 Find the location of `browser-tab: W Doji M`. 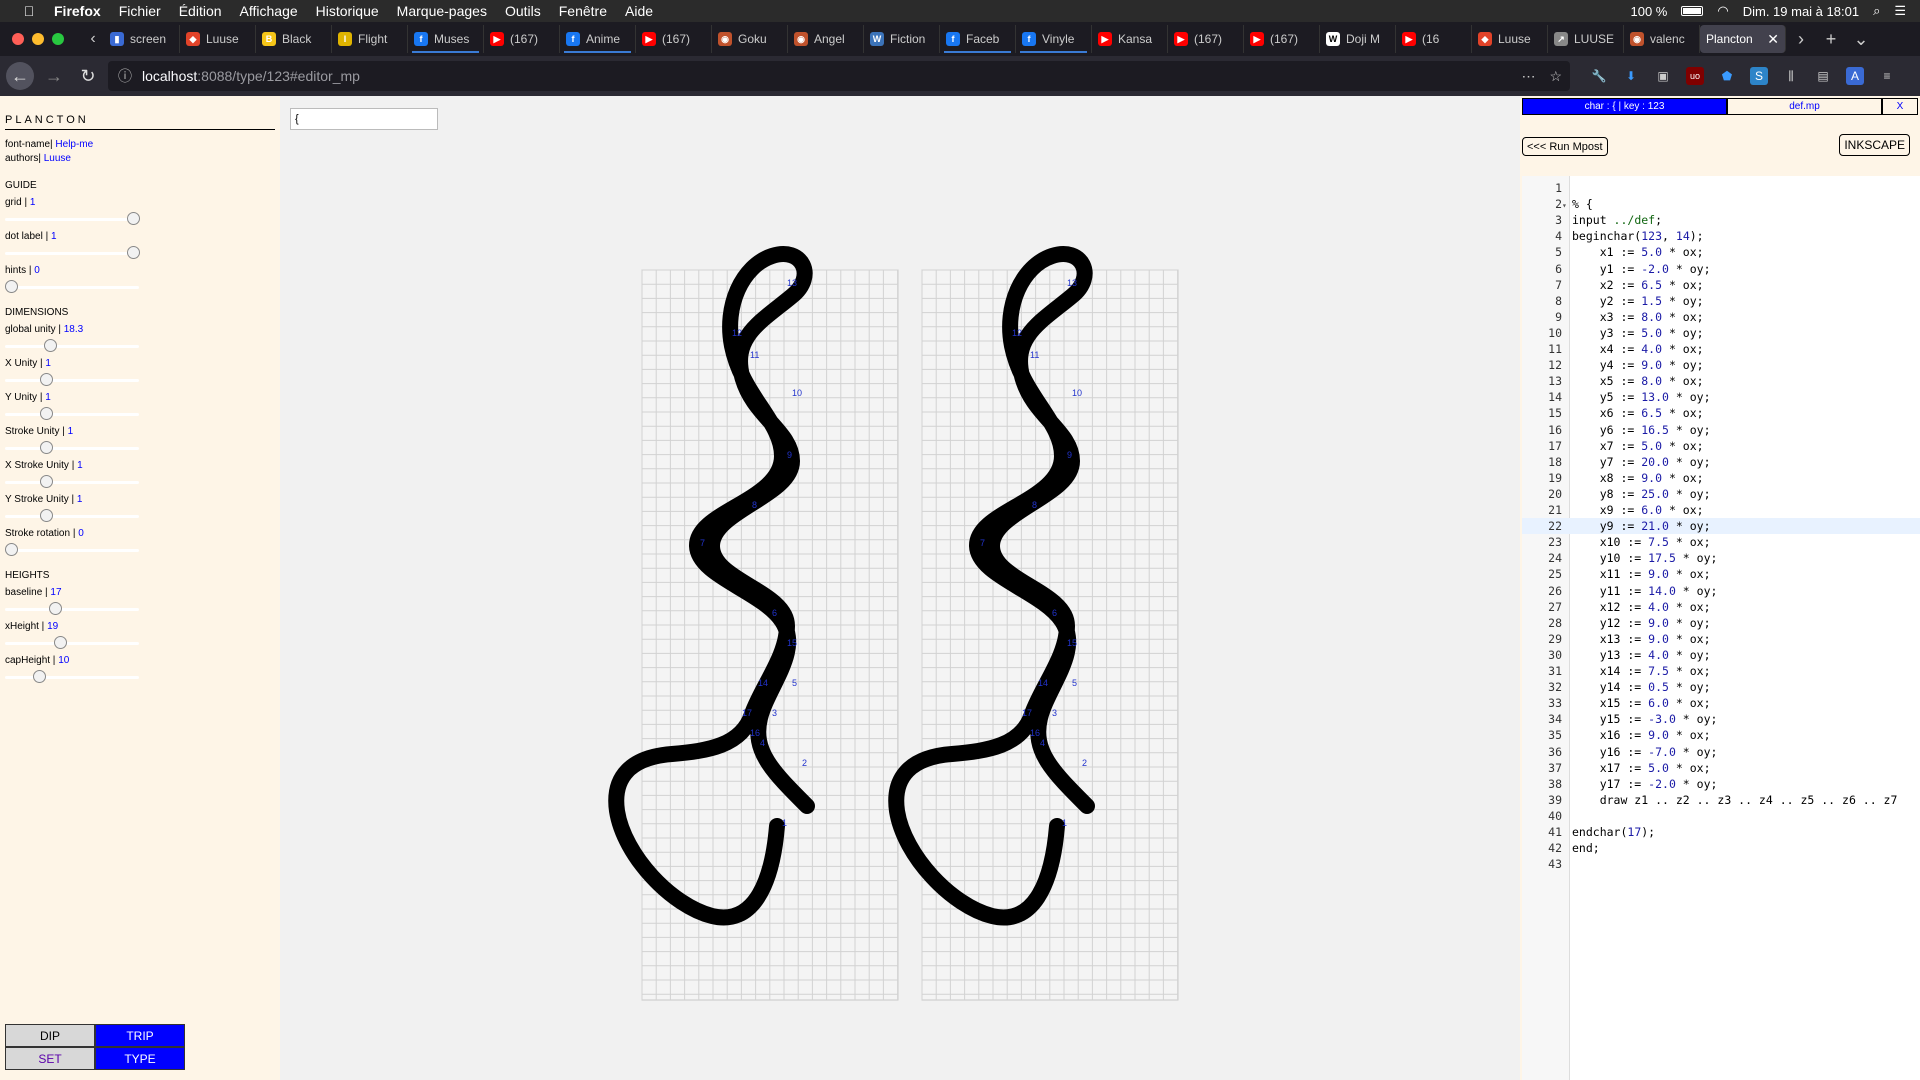

browser-tab: W Doji M is located at coordinates (1358, 39).